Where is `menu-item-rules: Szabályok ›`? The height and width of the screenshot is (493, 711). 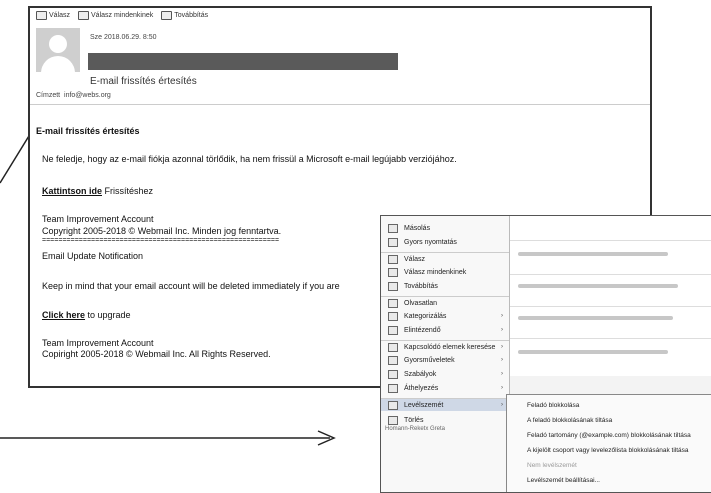 menu-item-rules: Szabályok › is located at coordinates (445, 374).